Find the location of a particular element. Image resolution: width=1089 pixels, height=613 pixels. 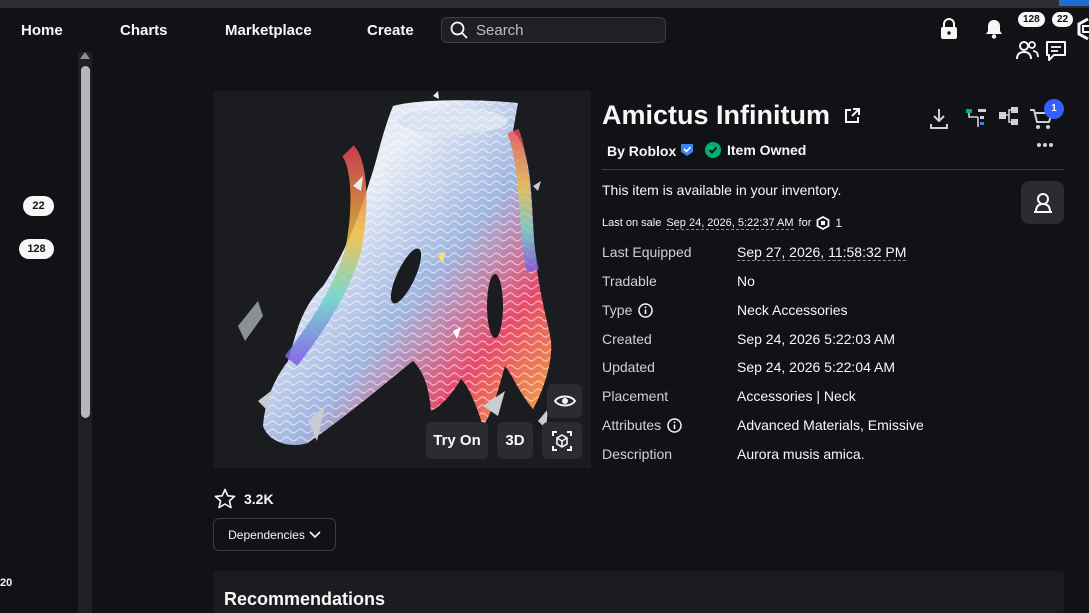

detail-value-placement: Accessories | Neck is located at coordinates (796, 396).